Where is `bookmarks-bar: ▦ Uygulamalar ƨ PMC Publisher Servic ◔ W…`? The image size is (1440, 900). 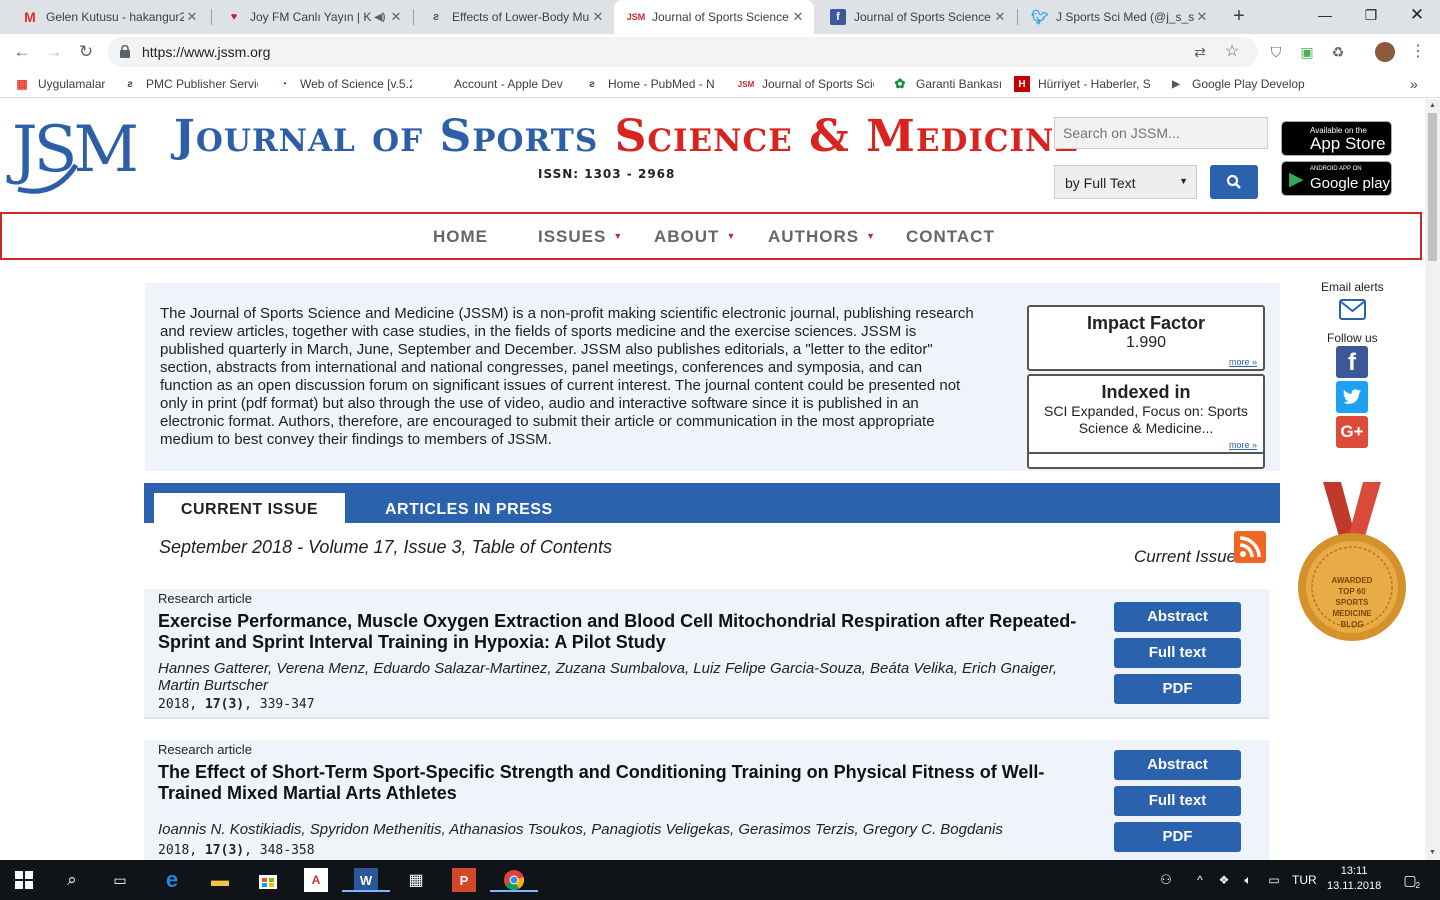
bookmarks-bar: ▦ Uygulamalar ƨ PMC Publisher Servic ◔ W… is located at coordinates (720, 84).